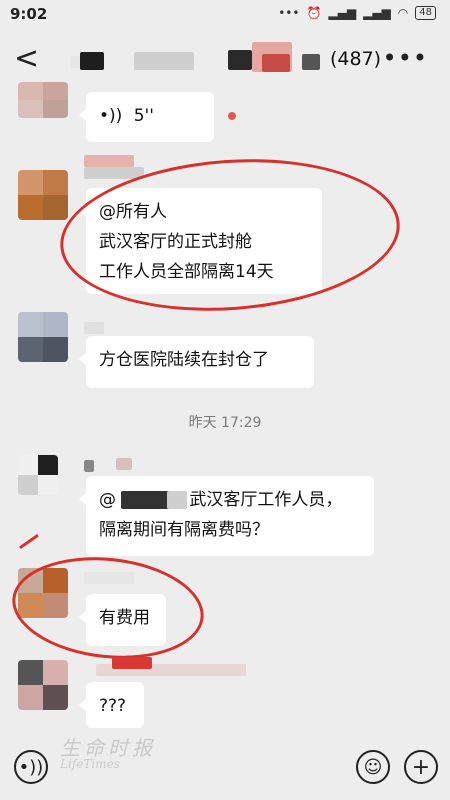 This screenshot has width=450, height=800. I want to click on voice-message: •)) 5'', so click(146, 117).